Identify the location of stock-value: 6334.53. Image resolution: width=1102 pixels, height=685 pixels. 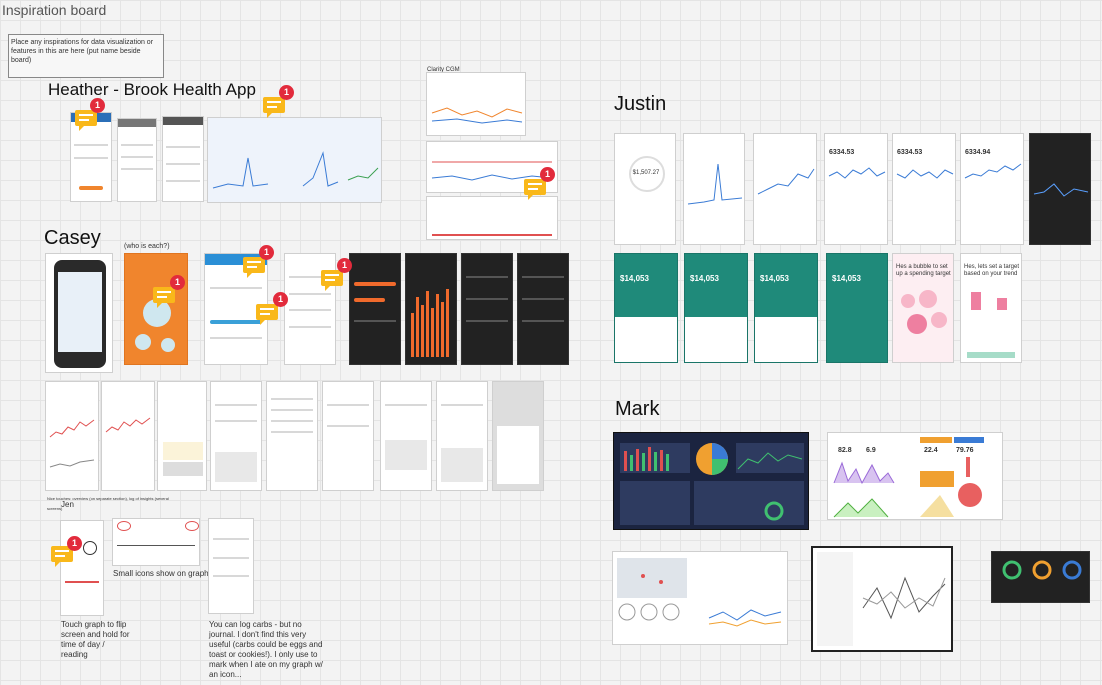
(910, 152).